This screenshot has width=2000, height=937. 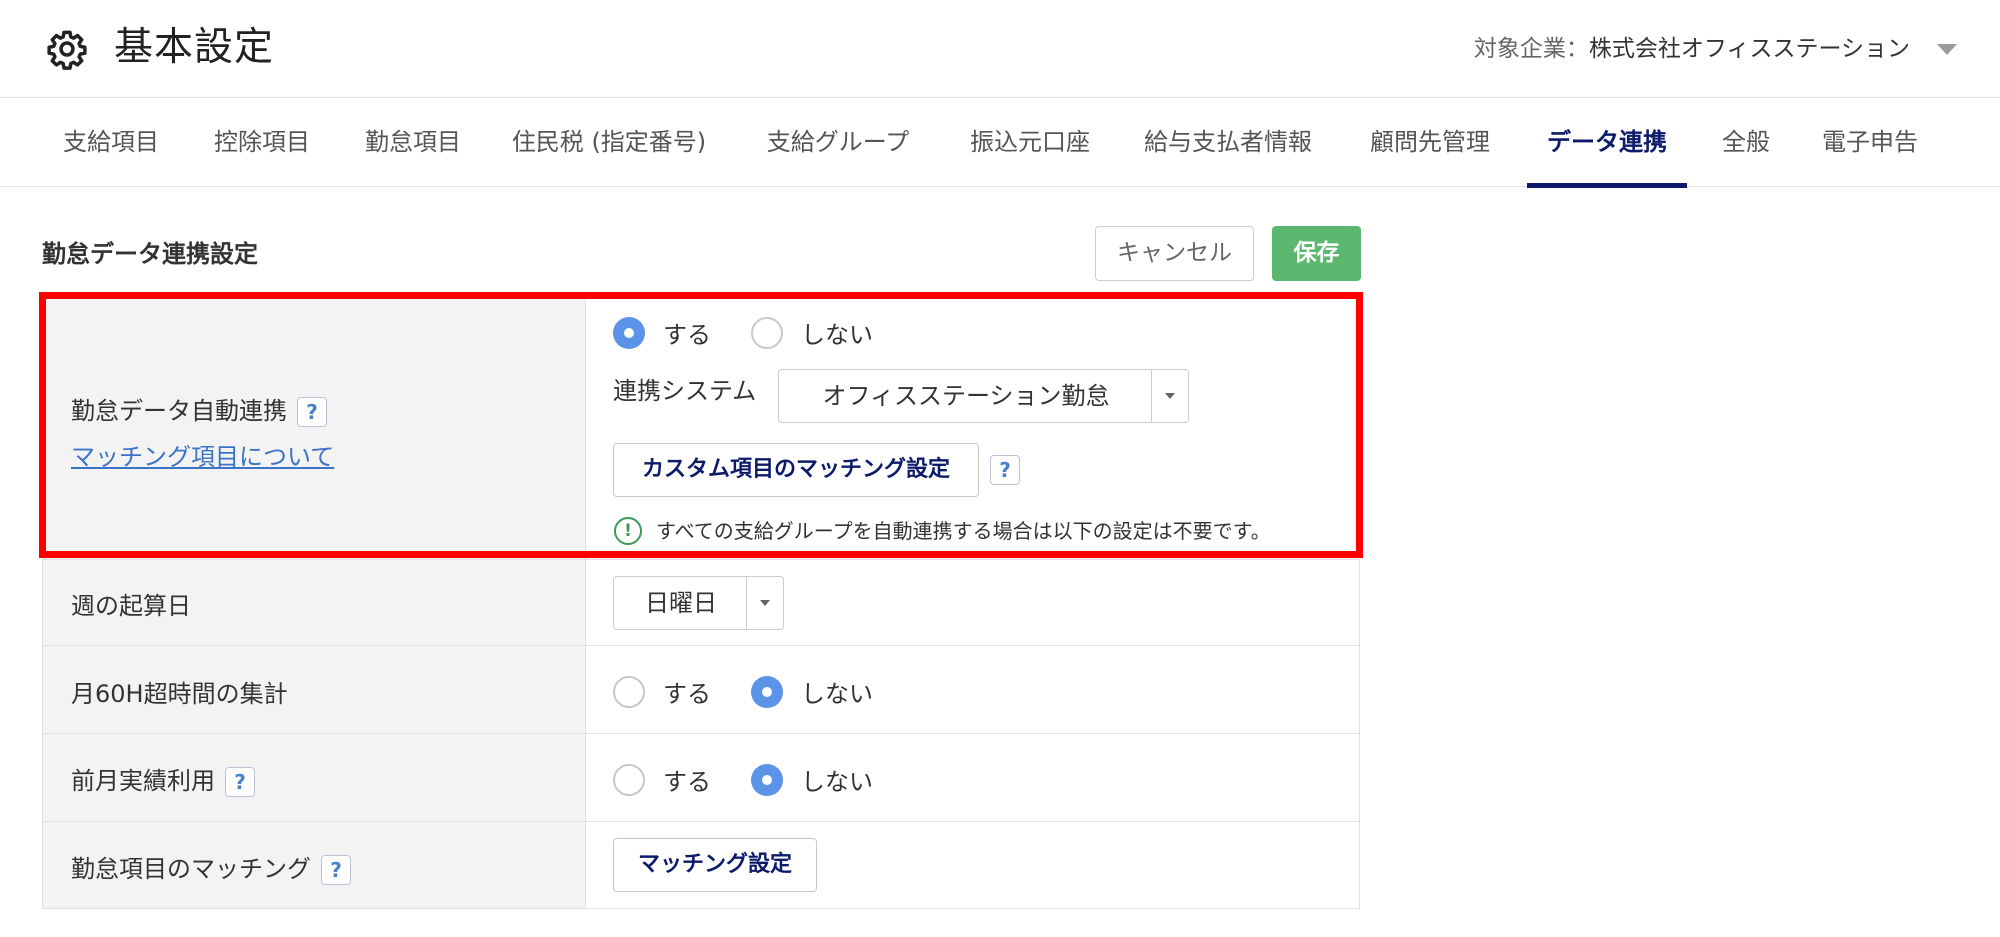 What do you see at coordinates (150, 254) in the screenshot?
I see `section-title: 勤怠データ連携設定` at bounding box center [150, 254].